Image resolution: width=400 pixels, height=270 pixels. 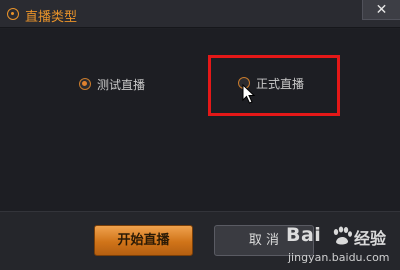 I want to click on highlight-annotation-box, so click(x=274, y=85).